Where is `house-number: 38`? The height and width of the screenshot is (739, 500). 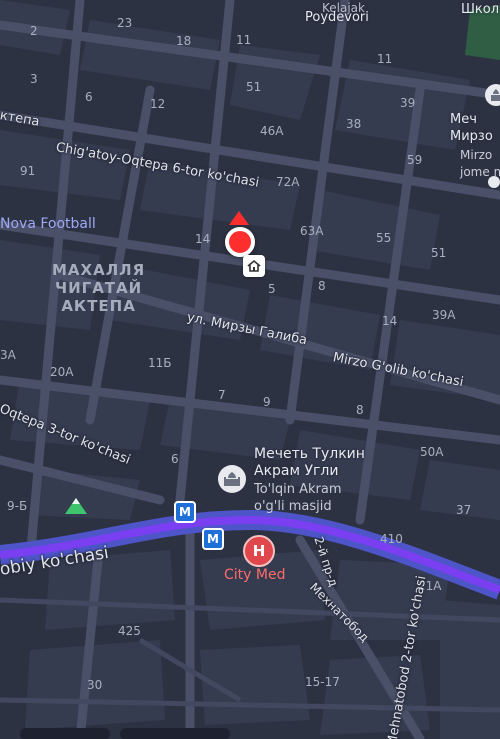
house-number: 38 is located at coordinates (354, 124).